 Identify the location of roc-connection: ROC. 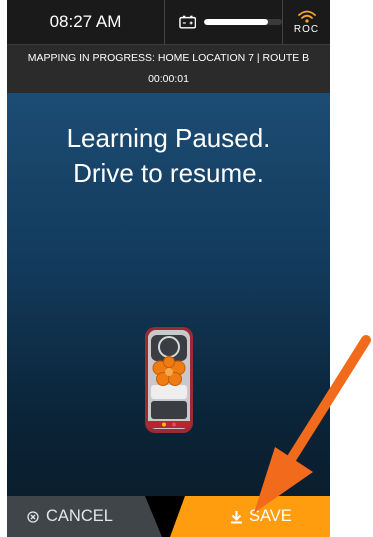
(306, 22).